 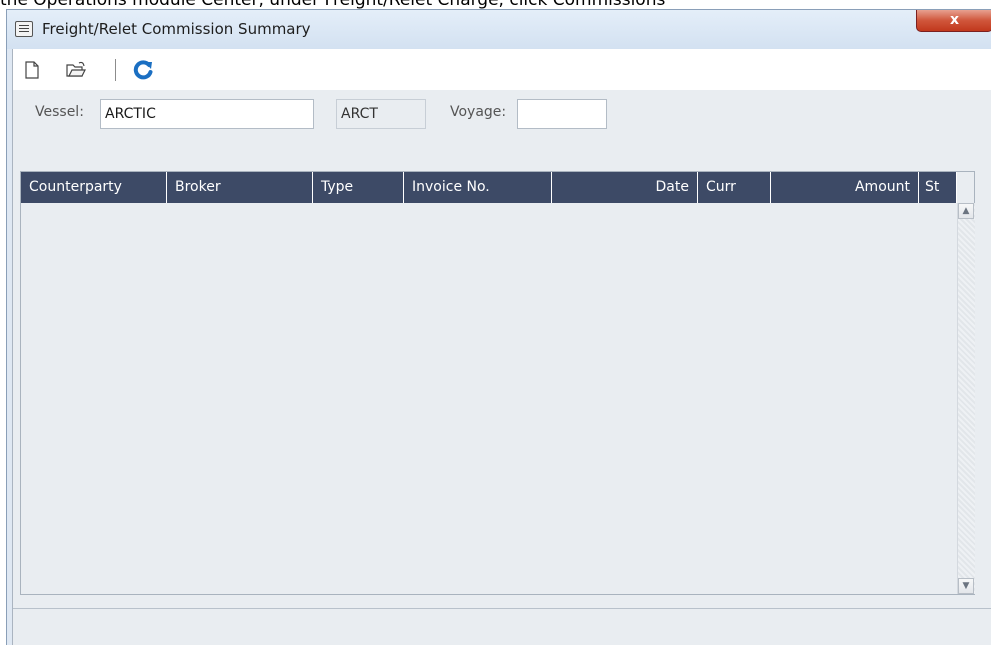 I want to click on close-icon: x, so click(x=954, y=20).